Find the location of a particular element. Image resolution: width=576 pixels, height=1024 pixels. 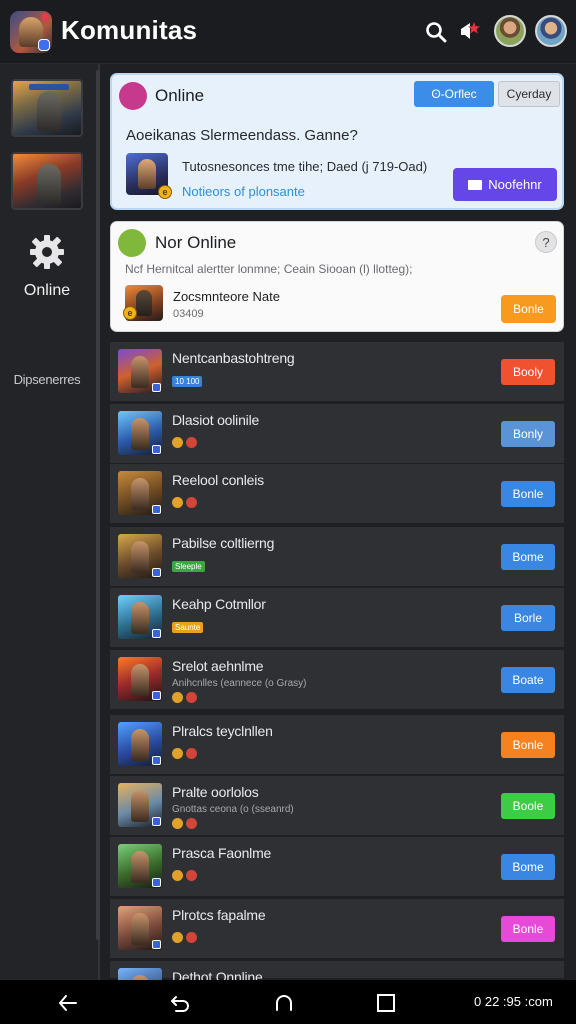

game-subtitle: 03409 is located at coordinates (188, 314).